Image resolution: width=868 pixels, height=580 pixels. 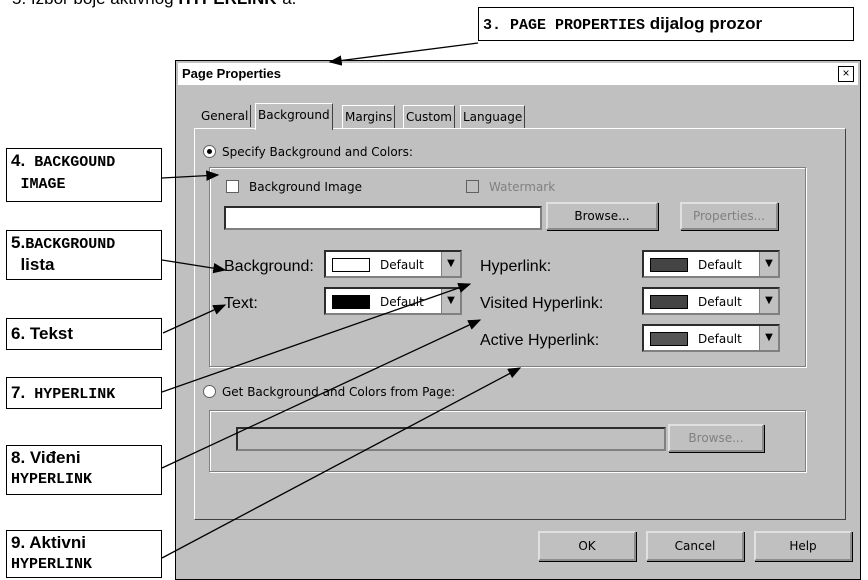 What do you see at coordinates (84, 334) in the screenshot?
I see `callout-6: 6. Tekst` at bounding box center [84, 334].